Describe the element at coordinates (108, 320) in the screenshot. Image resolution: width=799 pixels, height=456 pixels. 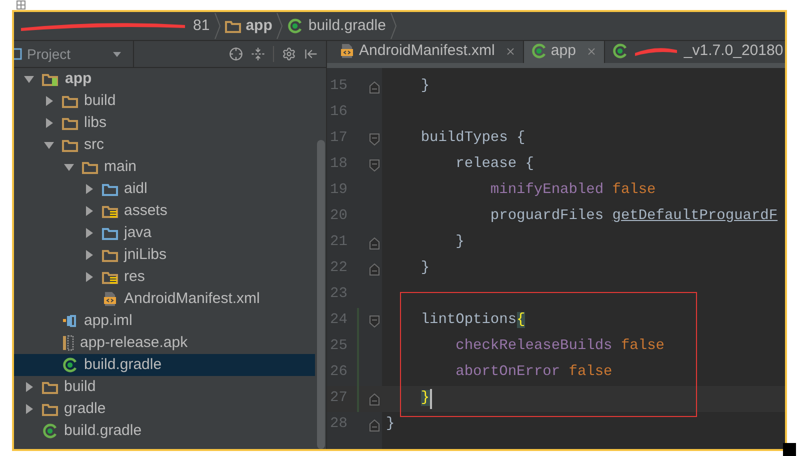
I see `tree-item-label: app.iml` at that location.